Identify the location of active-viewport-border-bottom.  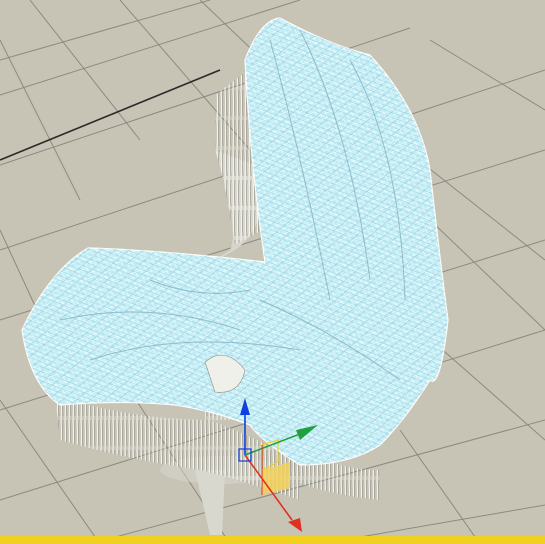
(272, 540).